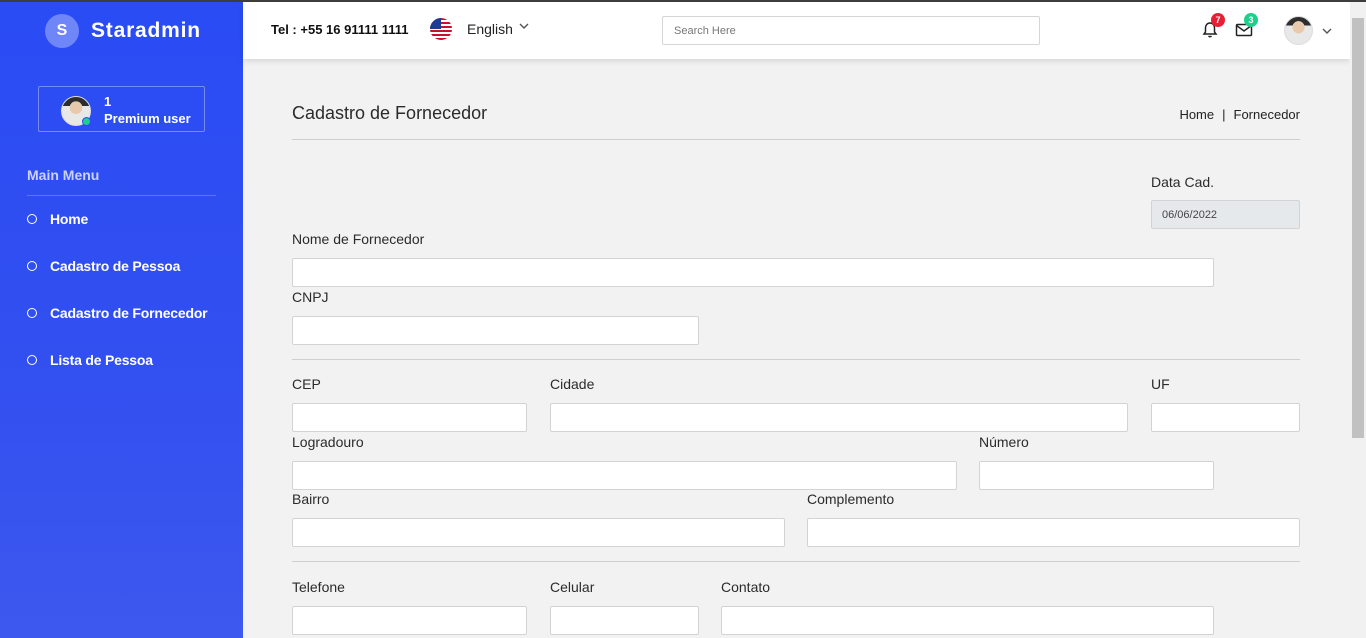 The image size is (1366, 638). Describe the element at coordinates (86, 121) in the screenshot. I see `online-status-icon` at that location.